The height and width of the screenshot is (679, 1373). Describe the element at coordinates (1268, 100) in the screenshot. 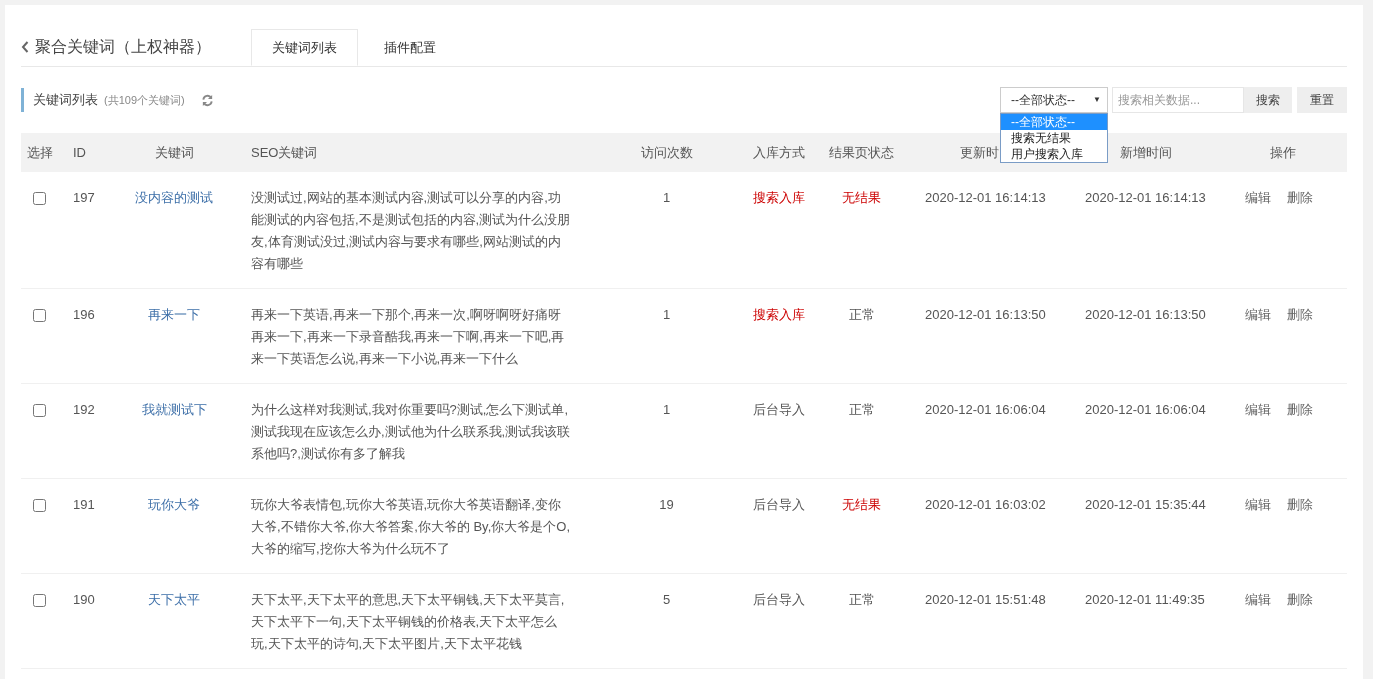

I see `search-button: 搜索` at that location.